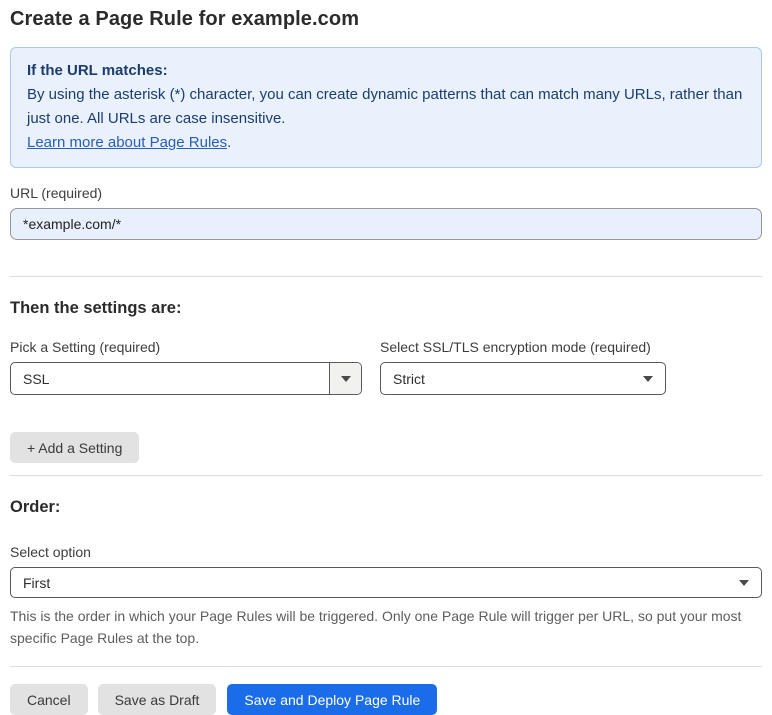 This screenshot has height=715, width=772. I want to click on info-box-link-line: Learn more about Page Rules., so click(386, 143).